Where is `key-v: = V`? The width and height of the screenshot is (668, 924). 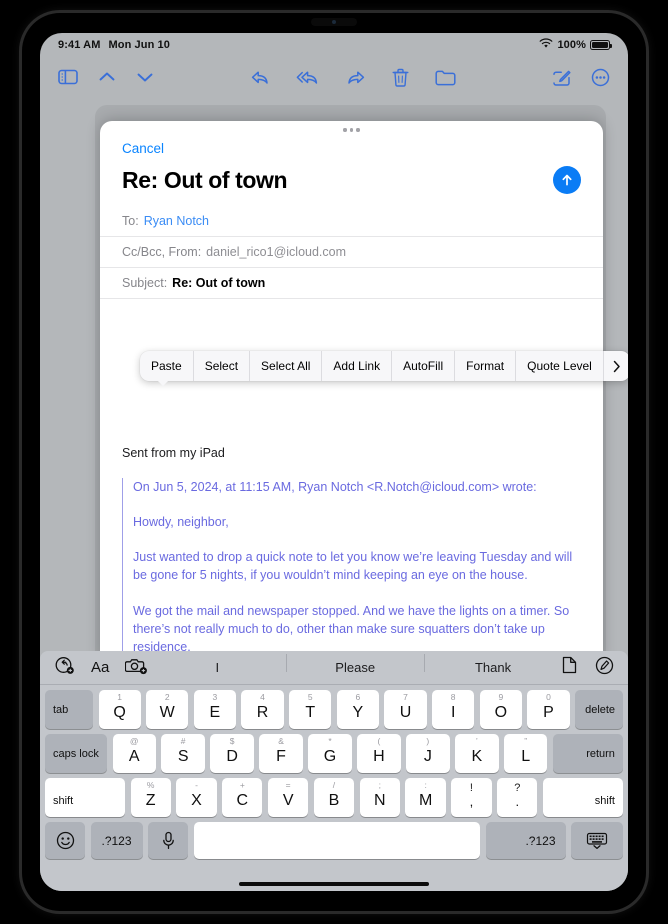 key-v: = V is located at coordinates (288, 797).